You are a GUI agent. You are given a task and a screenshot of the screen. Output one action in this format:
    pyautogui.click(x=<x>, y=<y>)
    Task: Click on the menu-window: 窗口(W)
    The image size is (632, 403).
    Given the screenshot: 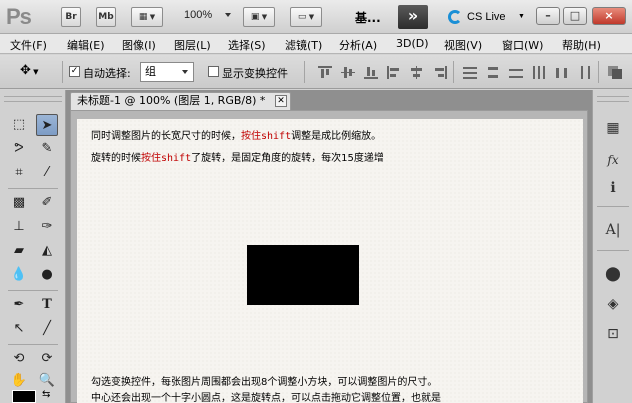 What is the action you would take?
    pyautogui.click(x=522, y=45)
    